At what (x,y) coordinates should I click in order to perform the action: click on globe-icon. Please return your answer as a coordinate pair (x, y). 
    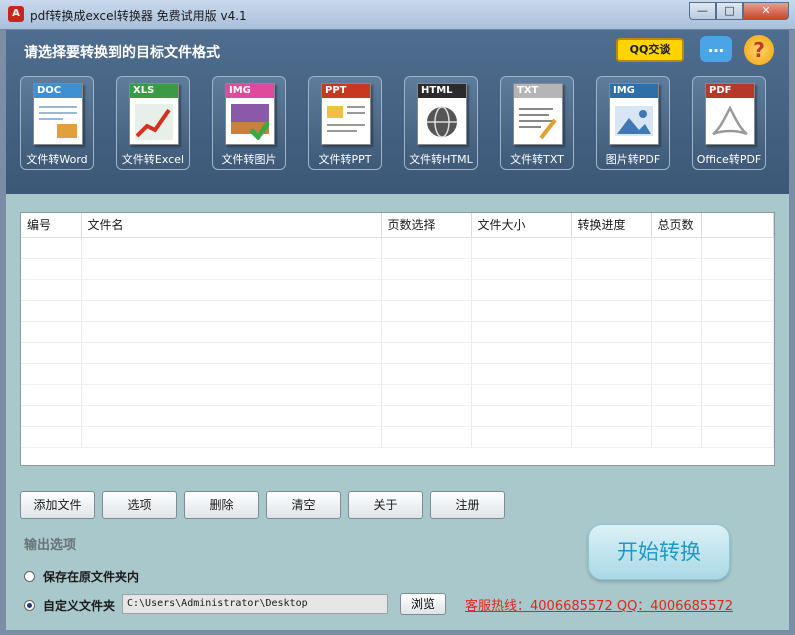
    Looking at the image, I should click on (442, 122).